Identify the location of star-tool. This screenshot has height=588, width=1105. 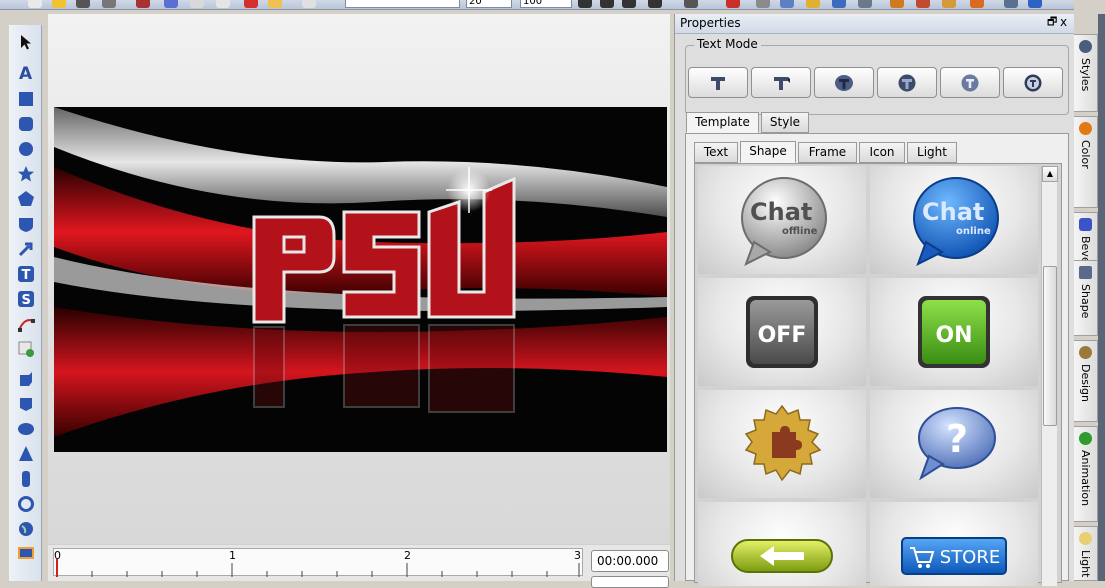
(26, 174).